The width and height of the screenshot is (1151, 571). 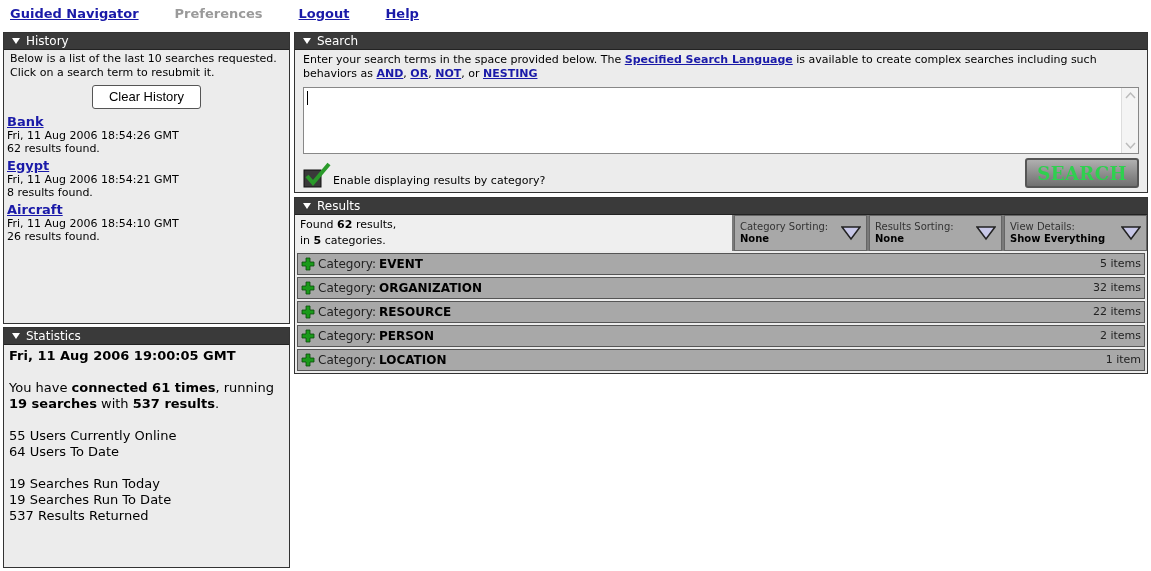 What do you see at coordinates (349, 225) in the screenshot?
I see `results-summary: Found 62 results,` at bounding box center [349, 225].